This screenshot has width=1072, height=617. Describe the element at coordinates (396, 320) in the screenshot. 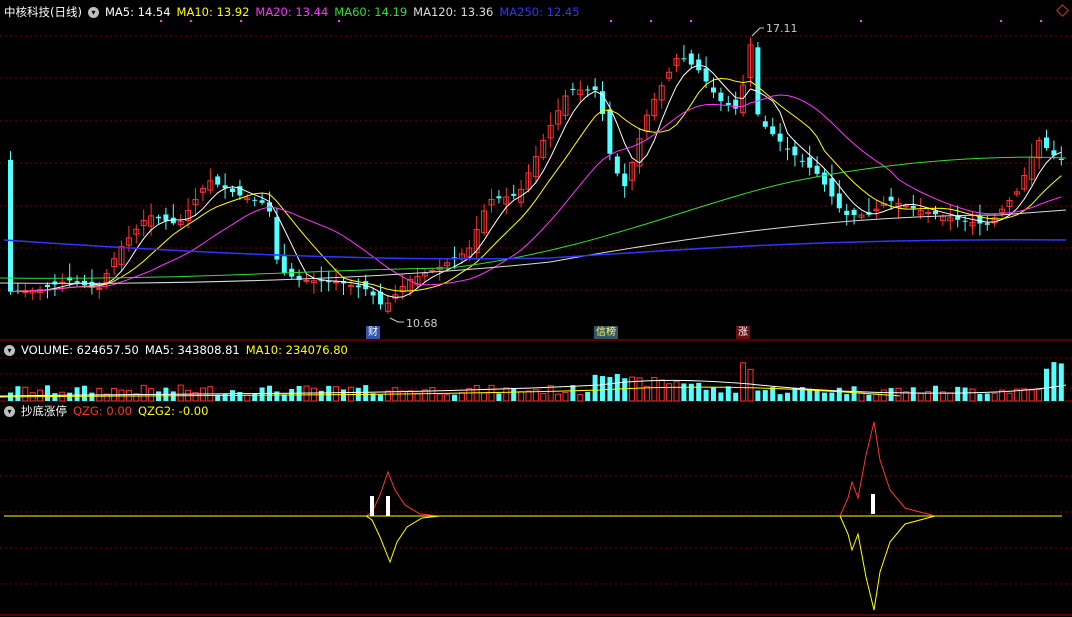

I see `low-marker` at that location.